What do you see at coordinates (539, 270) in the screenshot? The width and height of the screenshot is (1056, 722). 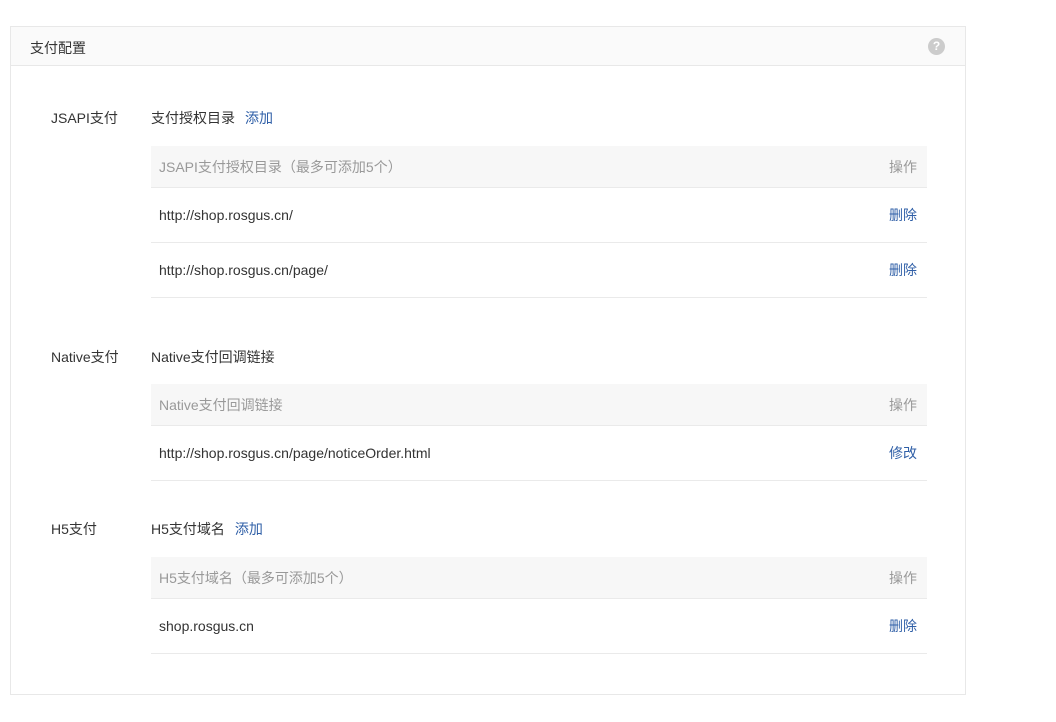 I see `table-row: http://shop.rosgus.cn/page/ 删除` at bounding box center [539, 270].